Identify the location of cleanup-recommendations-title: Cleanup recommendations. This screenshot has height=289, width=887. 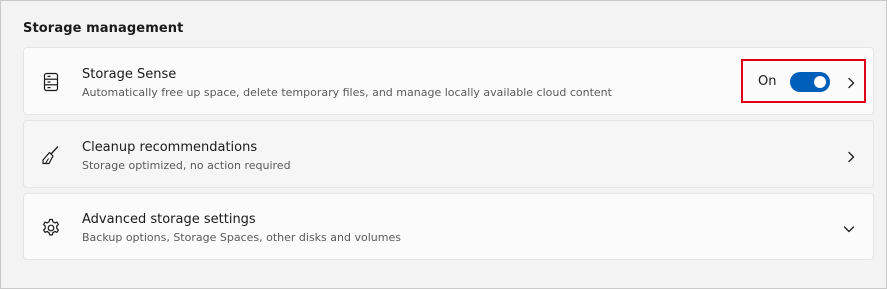
(170, 147).